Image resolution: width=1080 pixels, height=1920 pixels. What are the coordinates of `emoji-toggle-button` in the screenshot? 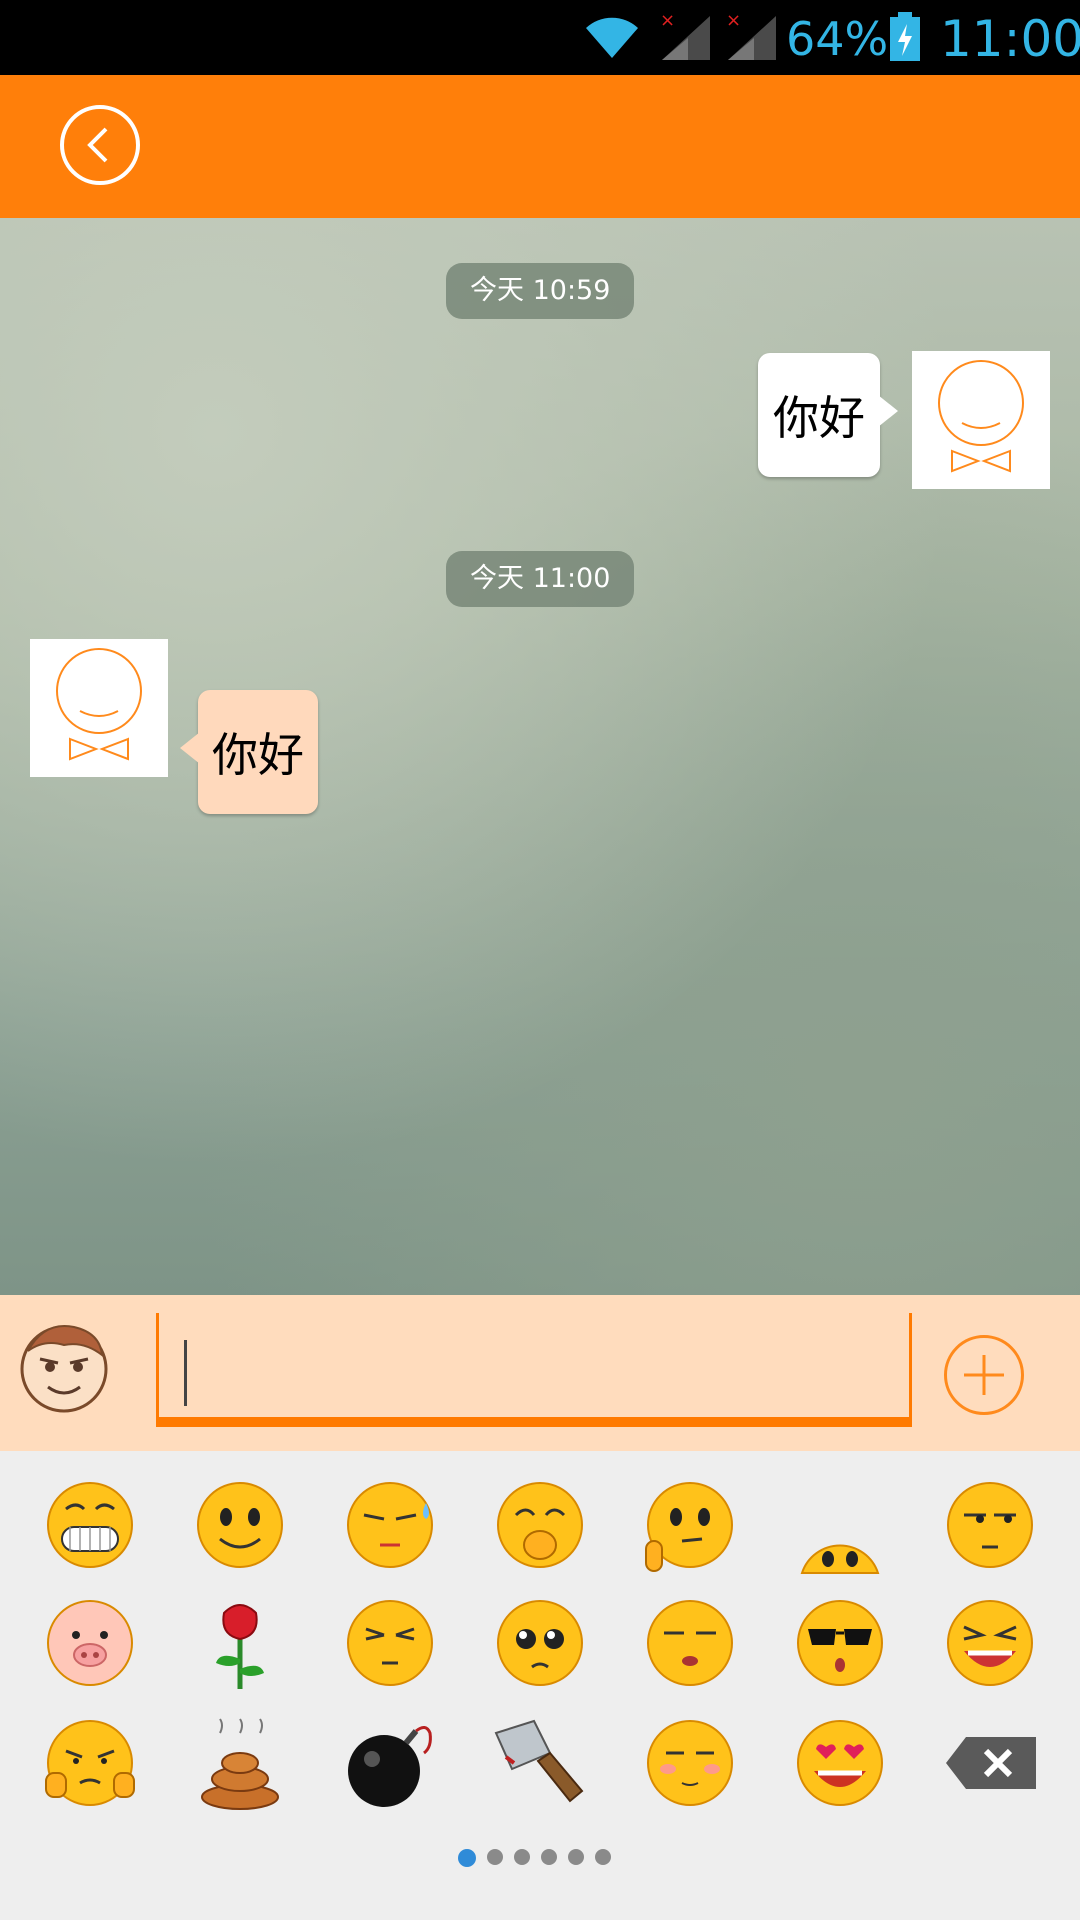 It's located at (64, 1365).